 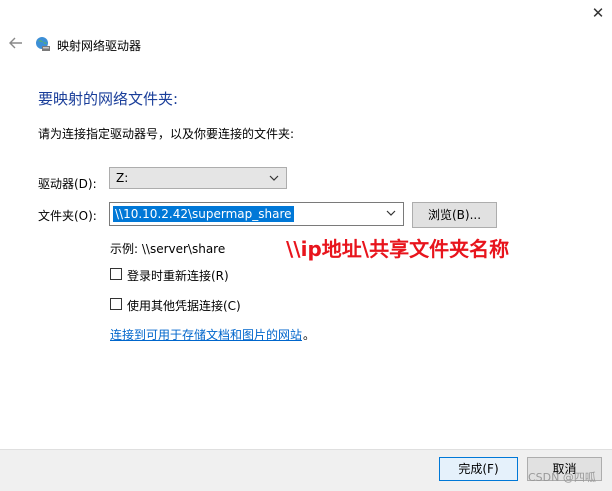 I want to click on network-drive-icon, so click(x=43, y=44).